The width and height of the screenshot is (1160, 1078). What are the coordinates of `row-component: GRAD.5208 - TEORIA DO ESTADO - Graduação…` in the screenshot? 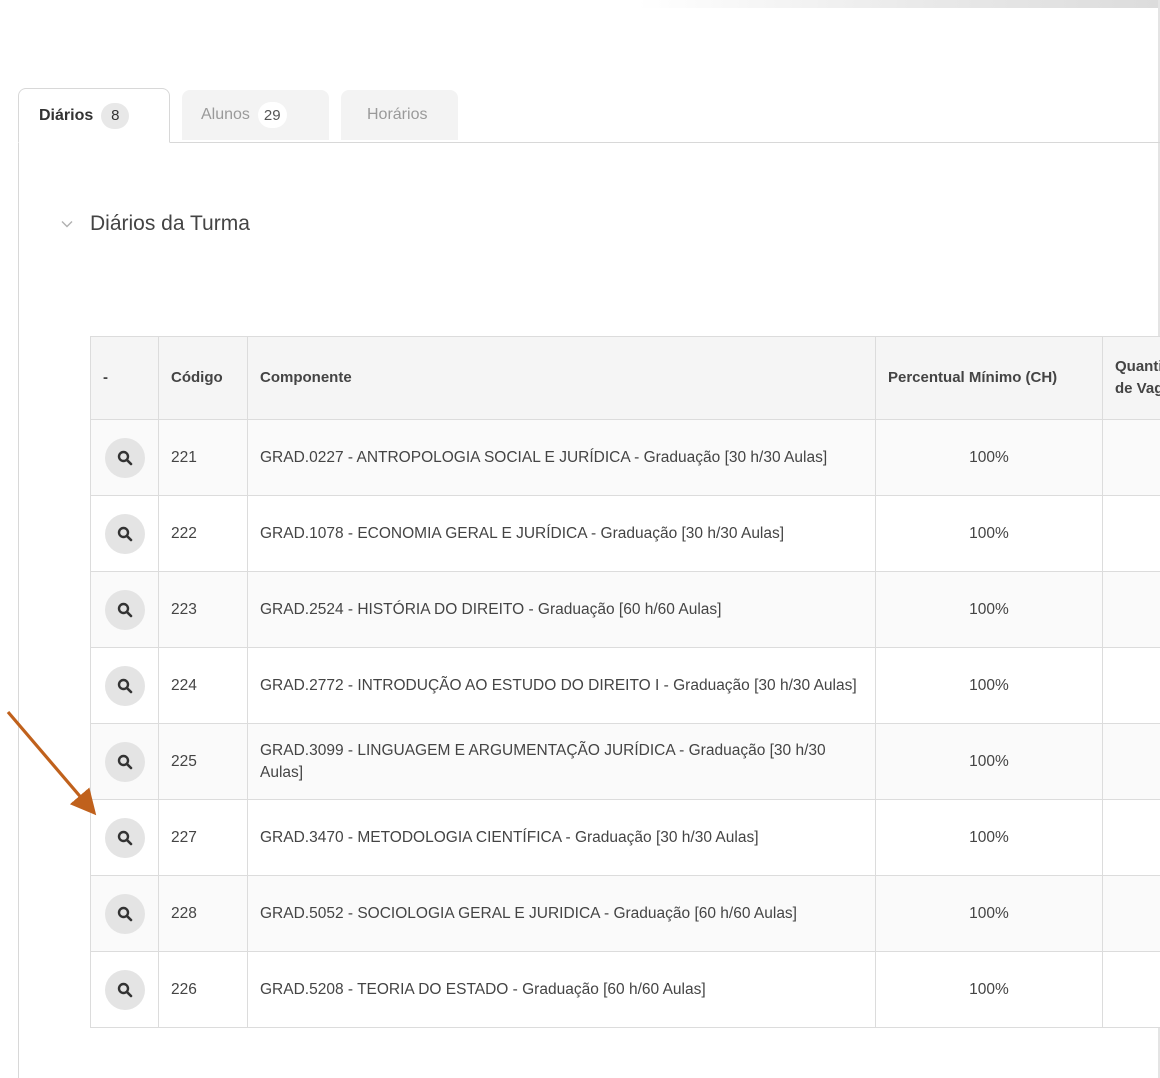 It's located at (561, 989).